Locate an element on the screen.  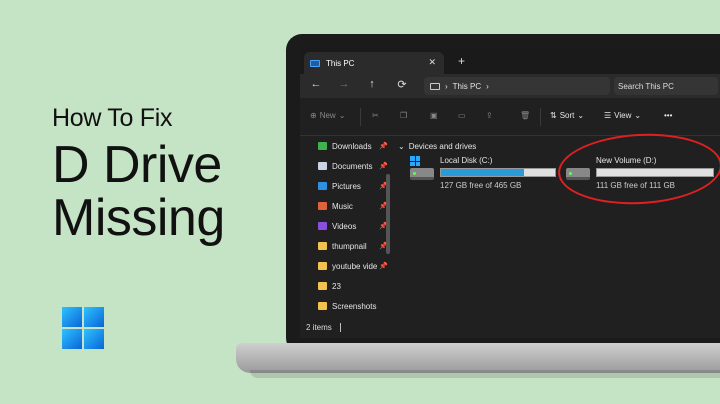
drive-name: Local Disk (C:) is located at coordinates (466, 160).